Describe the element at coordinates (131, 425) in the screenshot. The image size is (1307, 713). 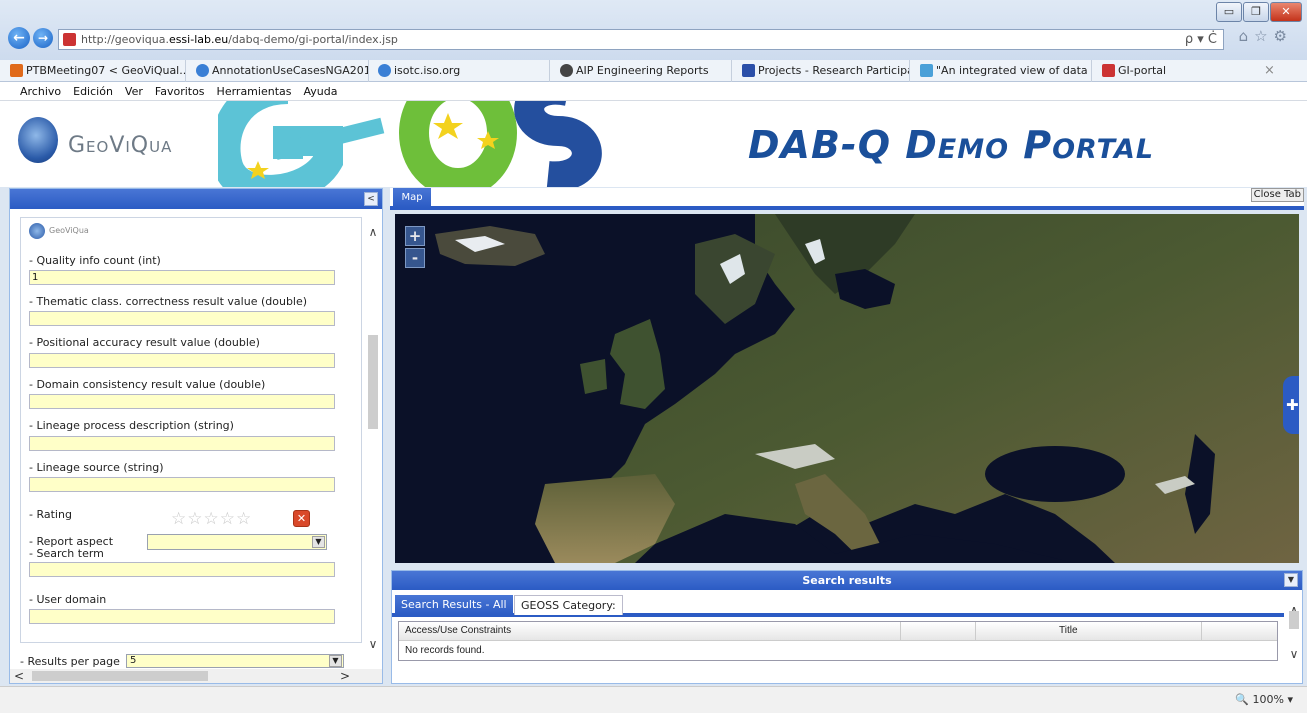
I see `lineage-process-label: - Lineage process description (string)` at that location.